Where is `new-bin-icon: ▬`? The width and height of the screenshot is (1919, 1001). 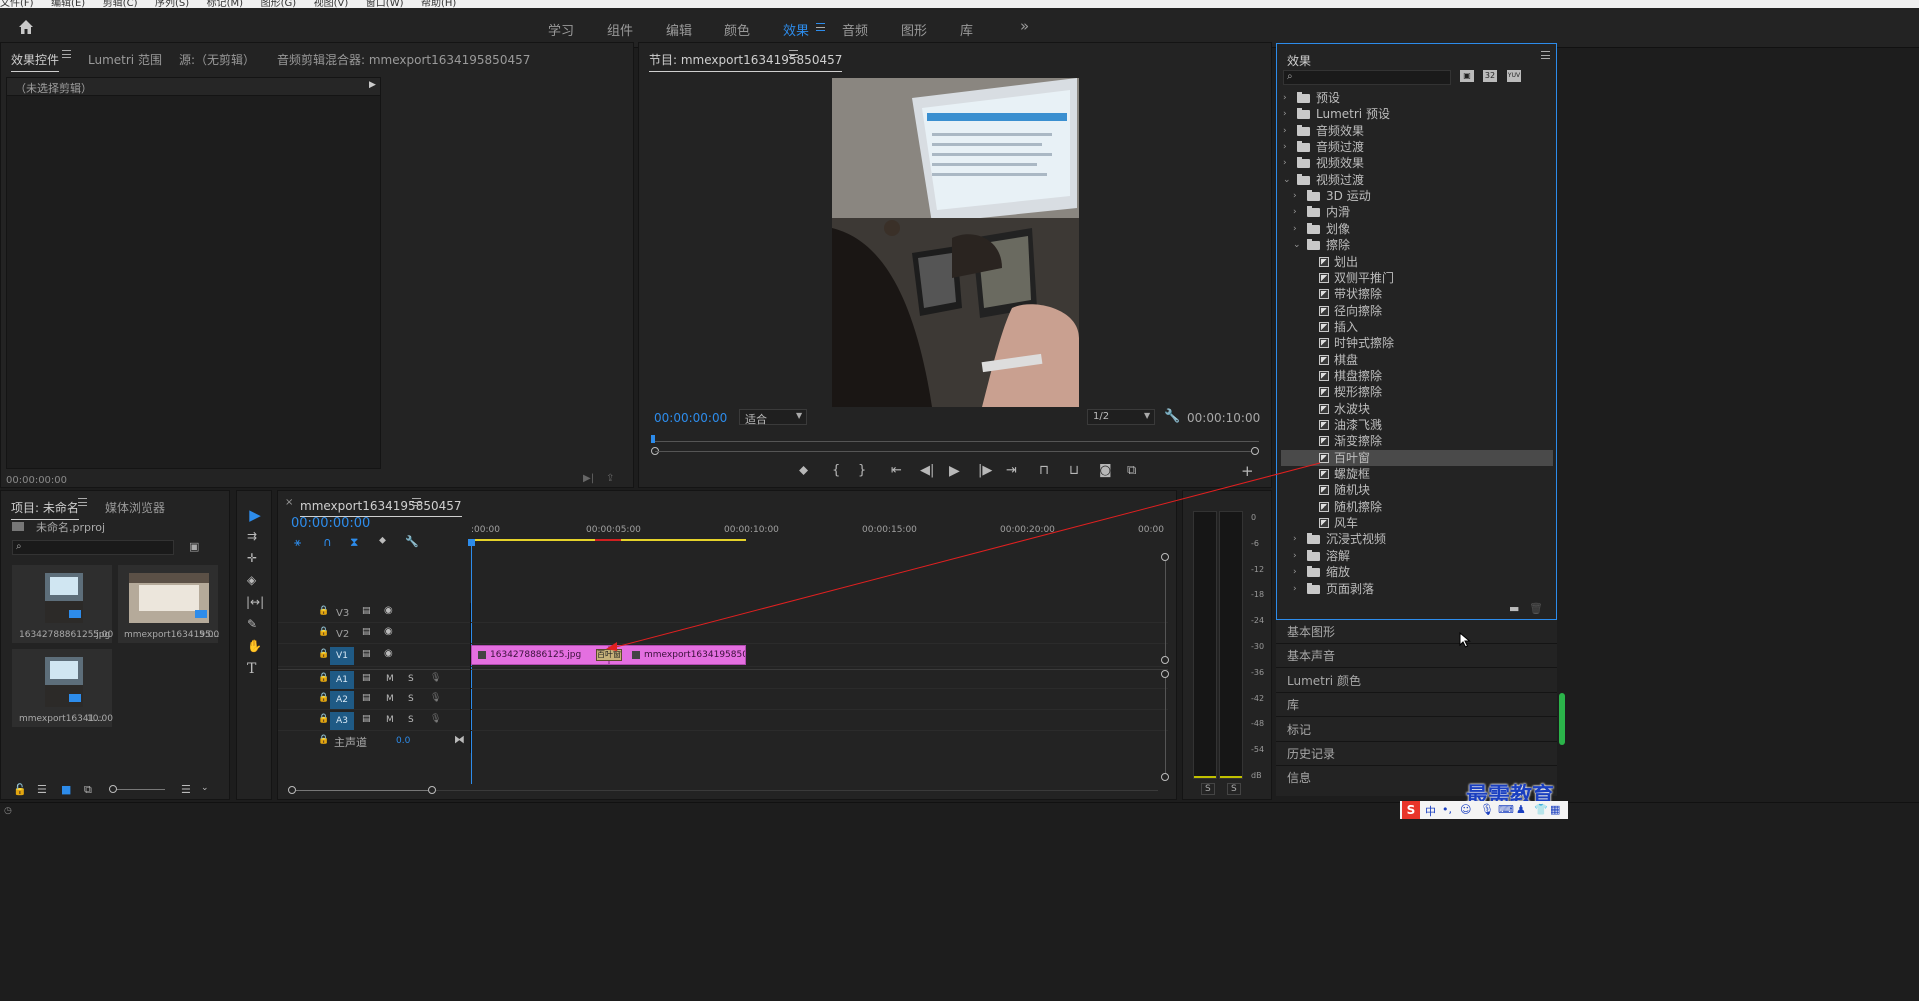
new-bin-icon: ▬ is located at coordinates (1514, 608).